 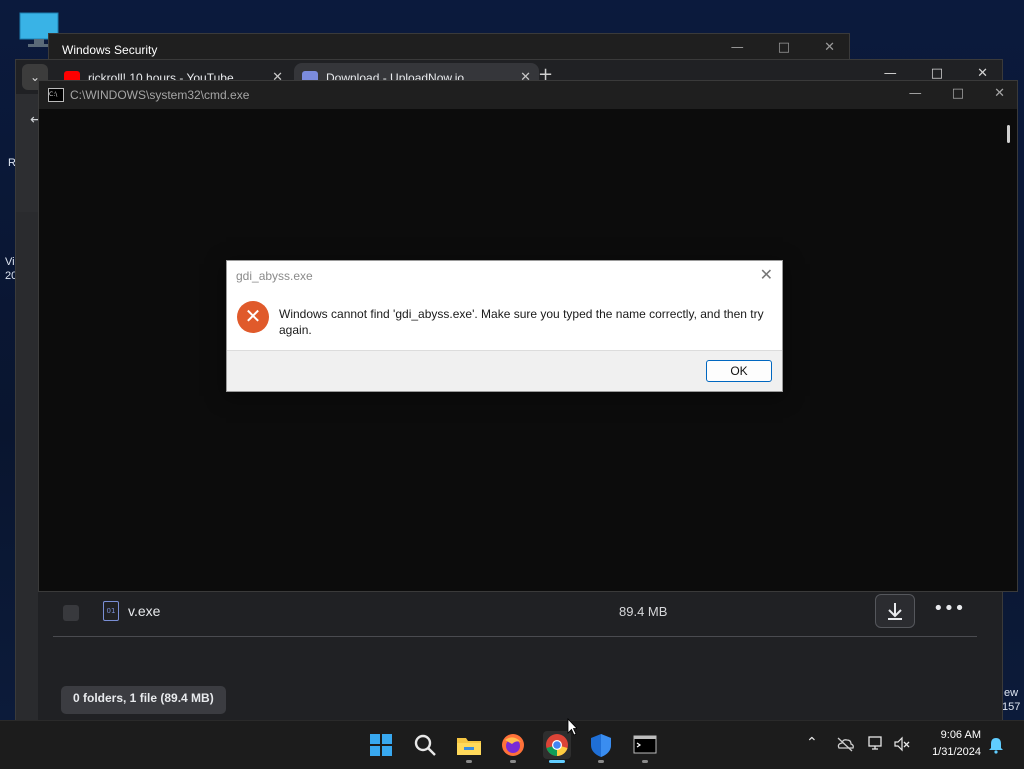 What do you see at coordinates (812, 743) in the screenshot?
I see `show-hidden-icons-chevron-up-icon: ⌃` at bounding box center [812, 743].